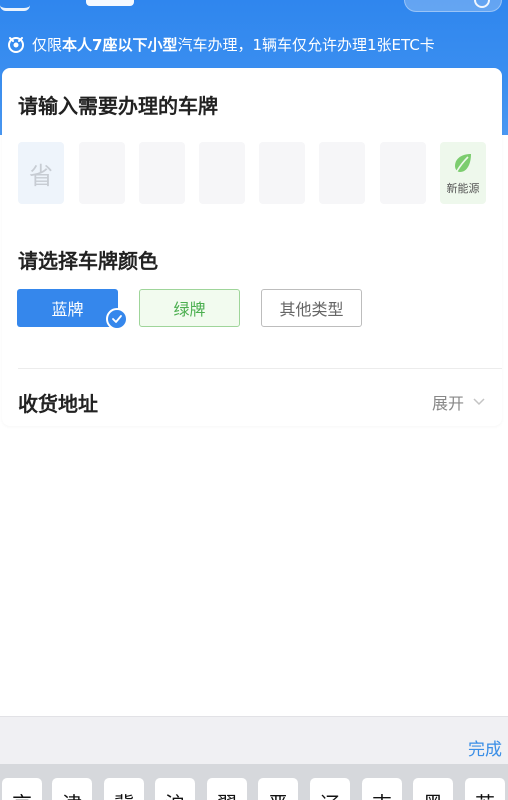 This screenshot has width=508, height=800. What do you see at coordinates (41, 173) in the screenshot?
I see `plate-province-box: 省` at bounding box center [41, 173].